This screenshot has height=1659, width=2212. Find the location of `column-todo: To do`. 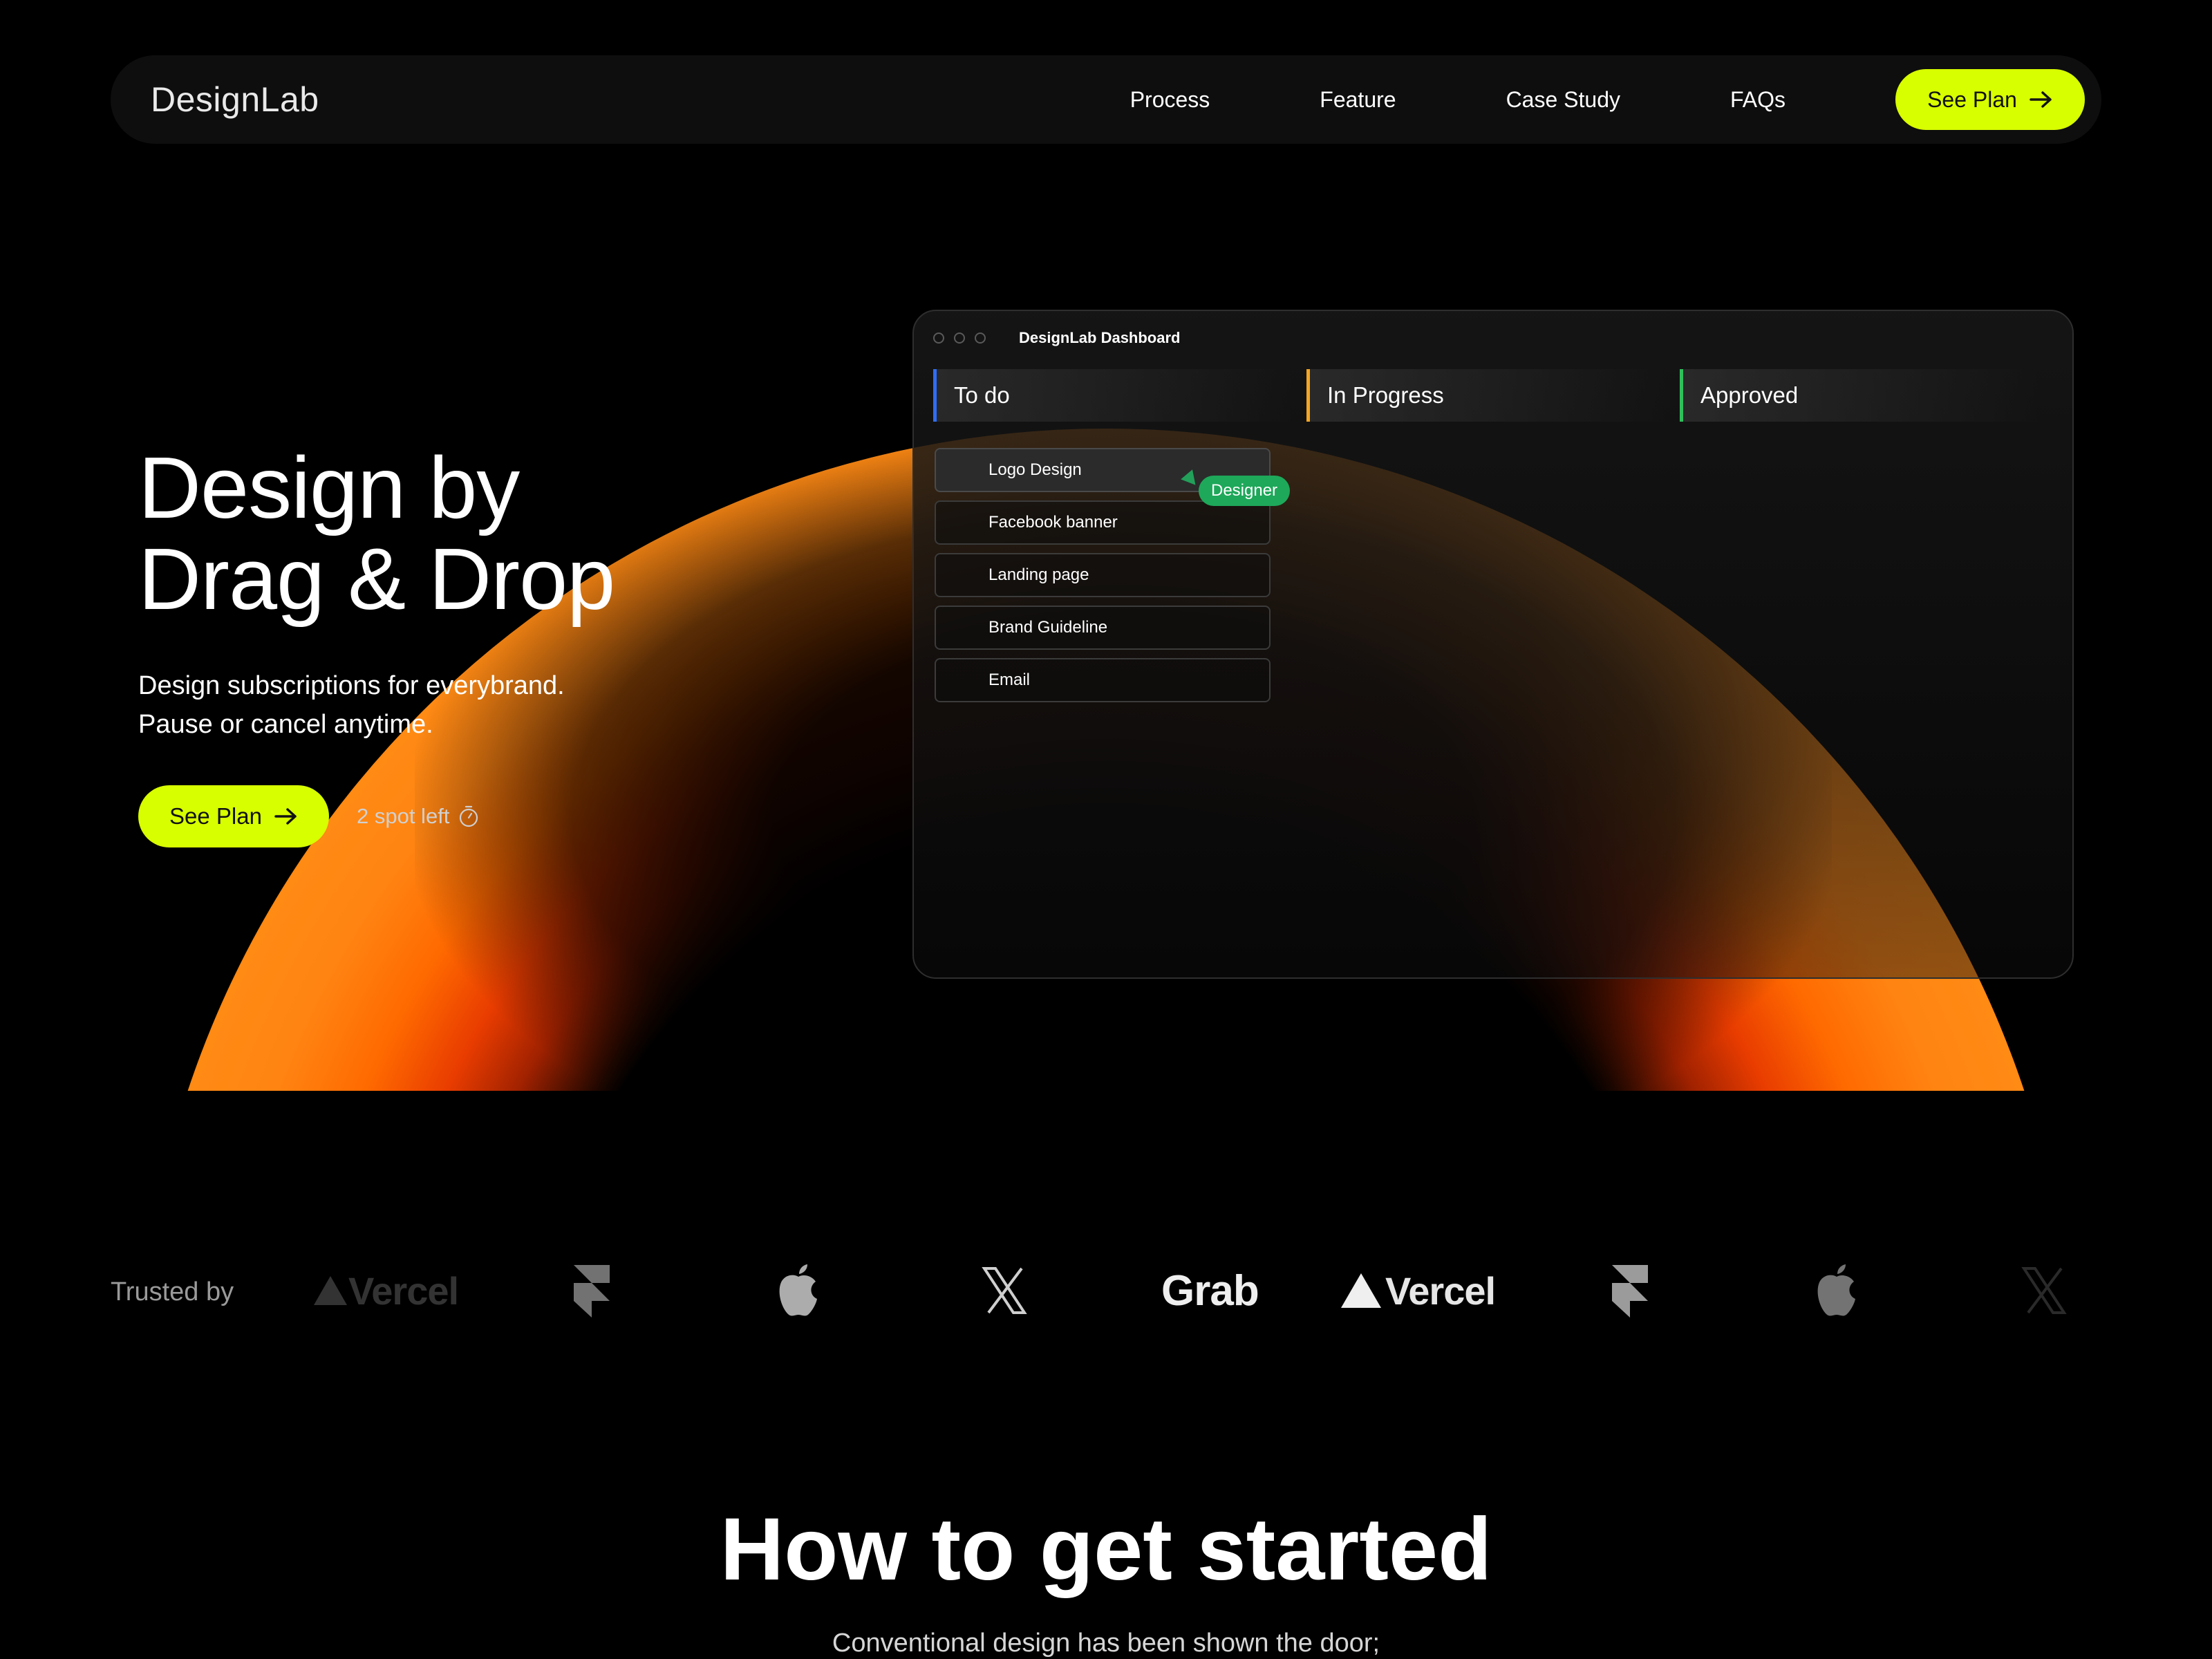

column-todo: To do is located at coordinates (1113, 395).